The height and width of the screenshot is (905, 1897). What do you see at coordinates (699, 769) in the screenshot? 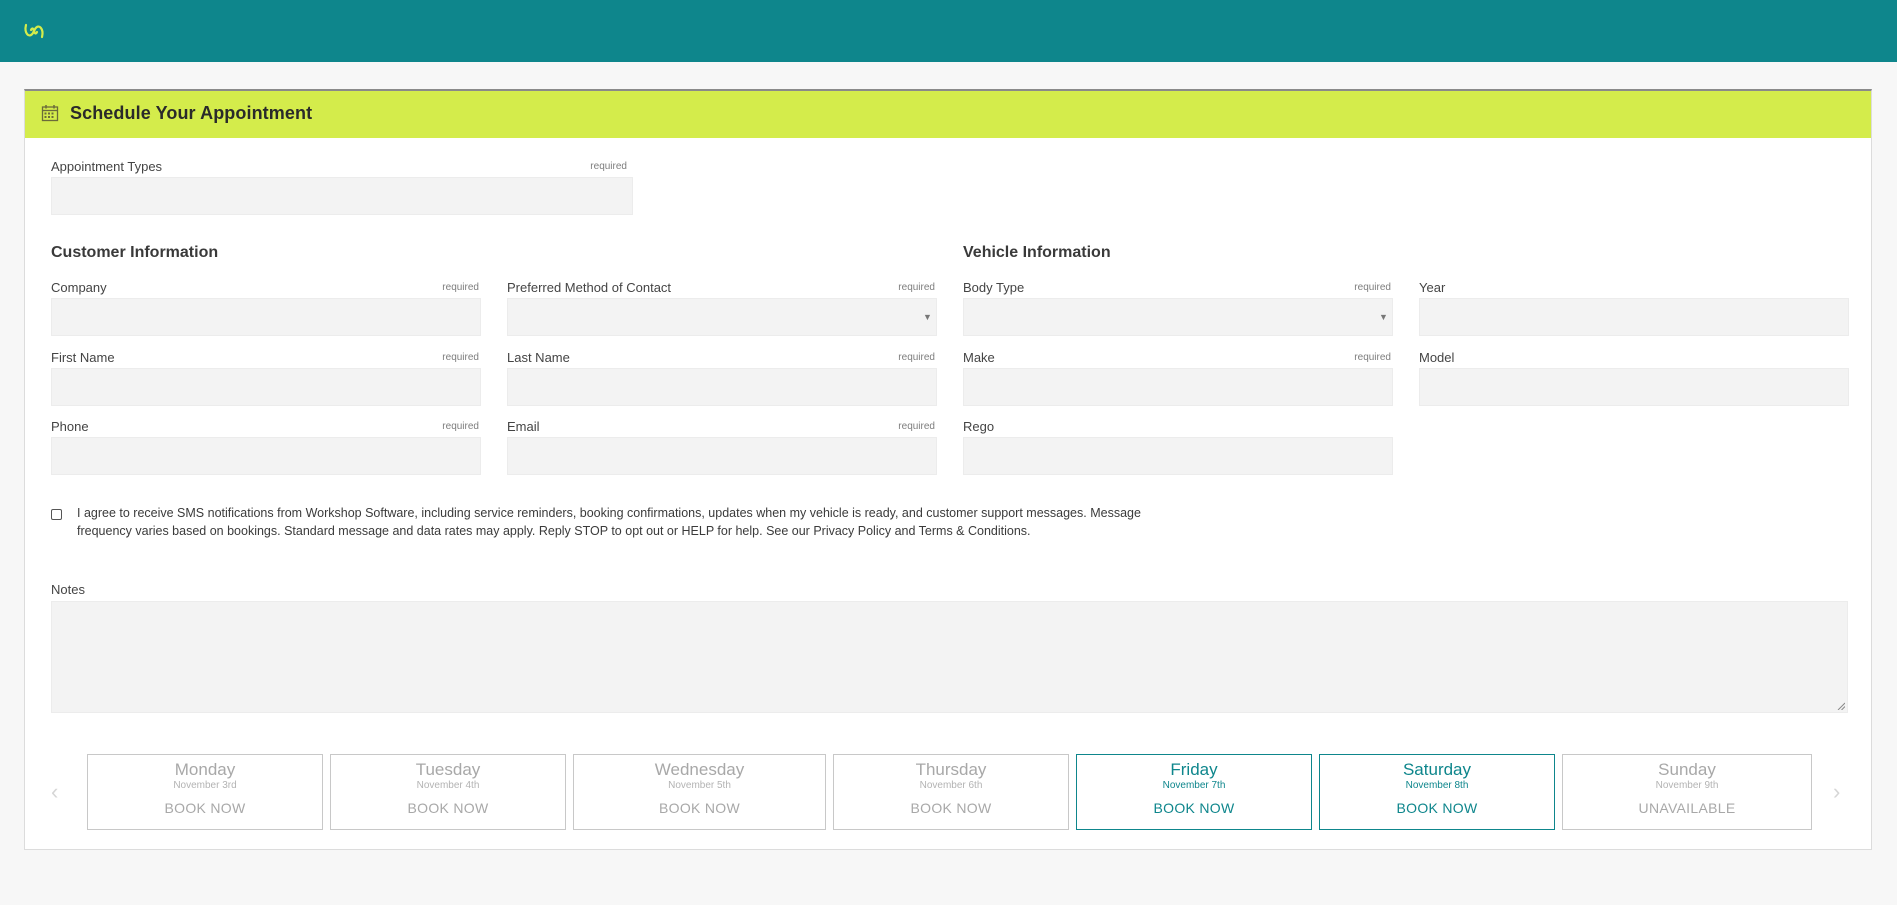
I see `day-name: Wednesday` at bounding box center [699, 769].